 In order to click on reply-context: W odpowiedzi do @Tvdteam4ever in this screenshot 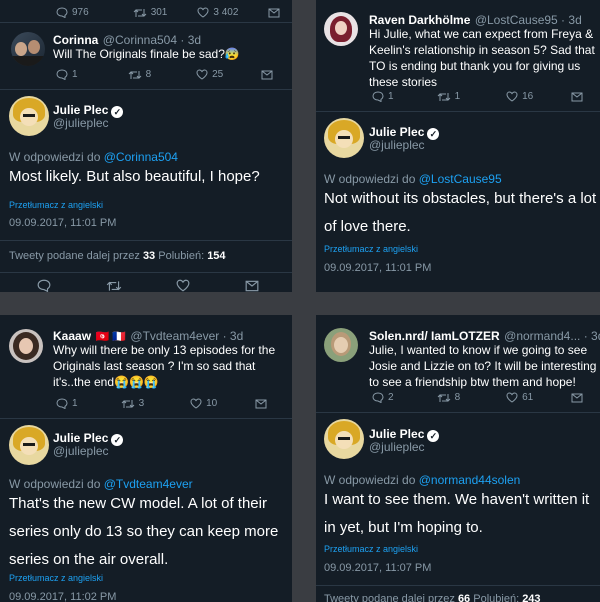, I will do `click(101, 484)`.